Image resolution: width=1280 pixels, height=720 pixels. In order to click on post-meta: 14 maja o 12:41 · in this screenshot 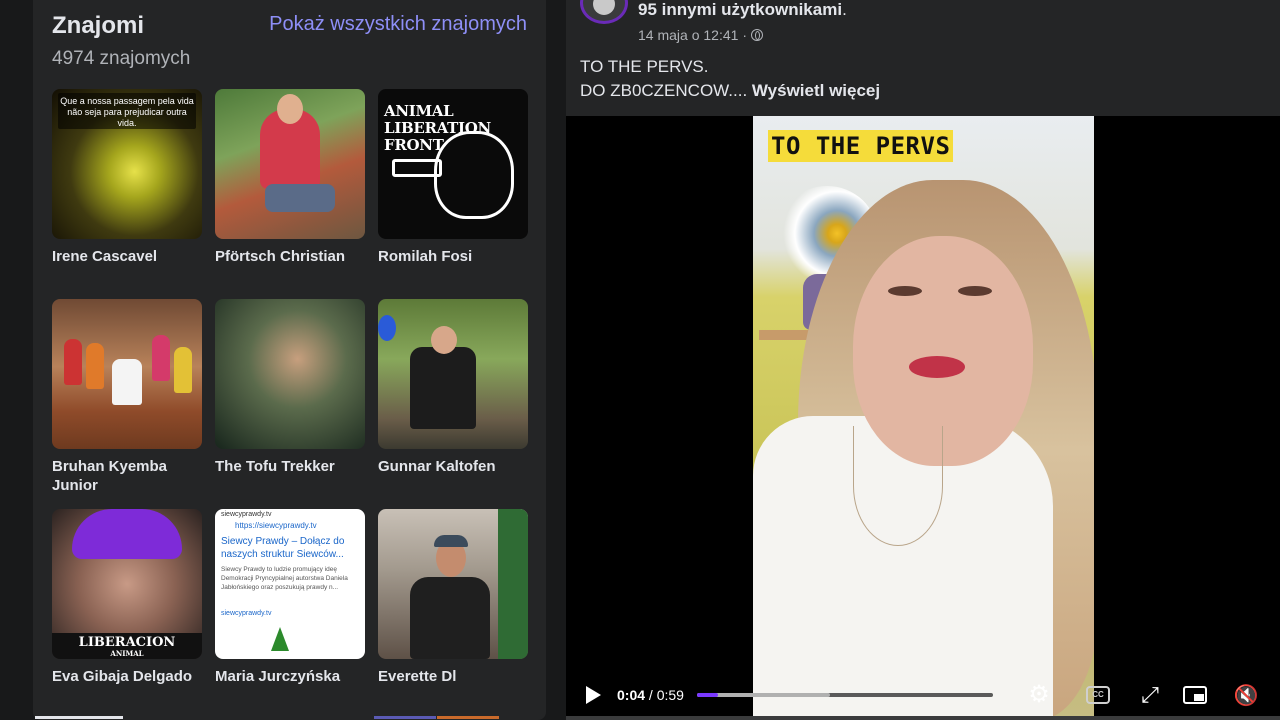, I will do `click(701, 35)`.